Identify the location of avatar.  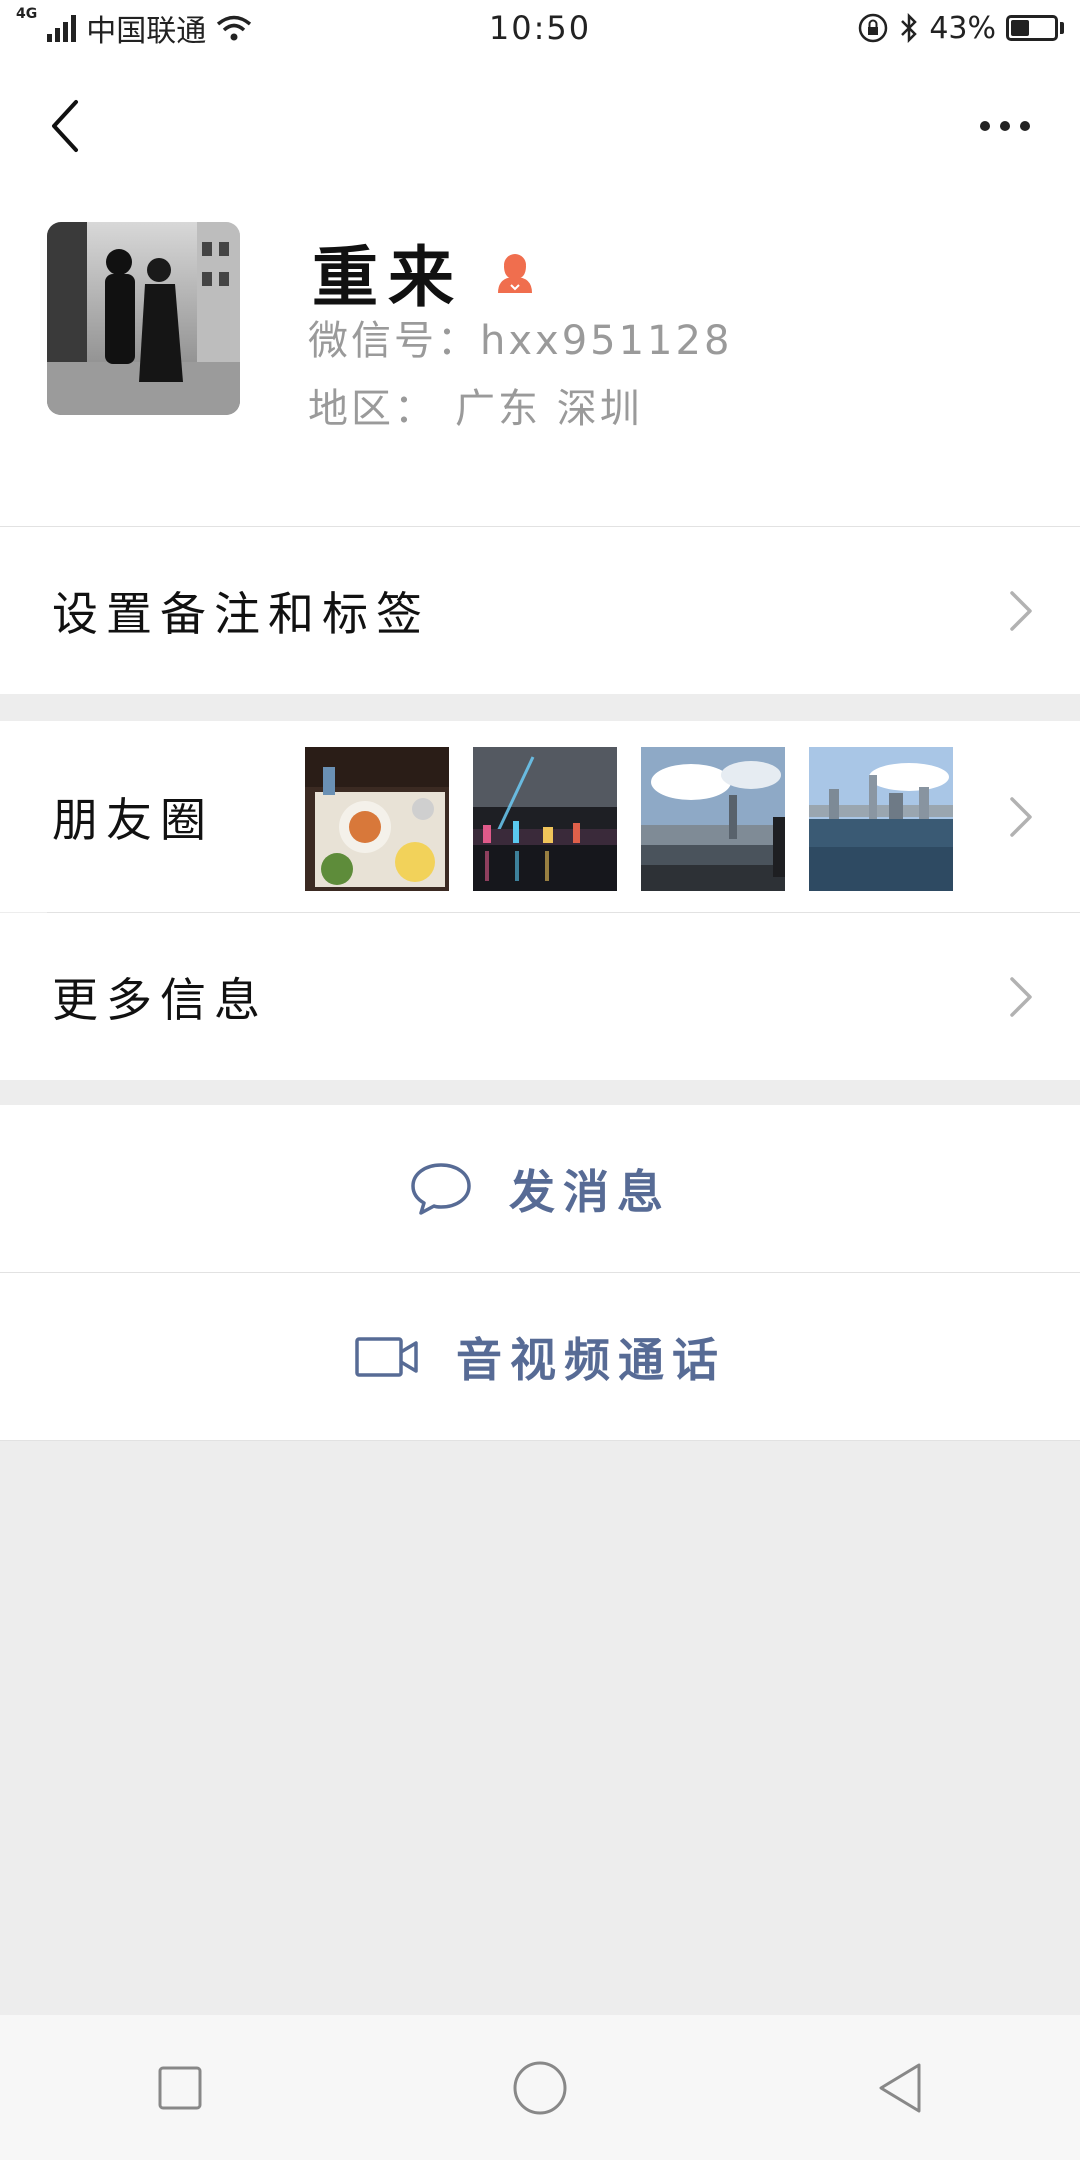
(143, 318).